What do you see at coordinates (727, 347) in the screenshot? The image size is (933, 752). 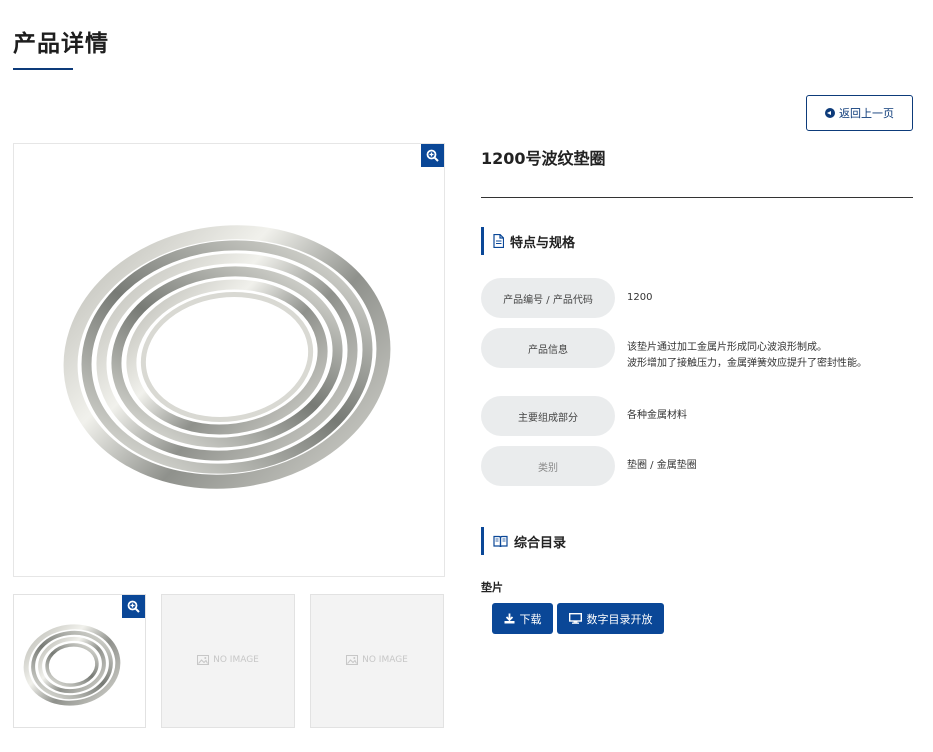 I see `spec-value-product-info-line-1: 该垫片通过加工金属片形成同心波浪形制成。` at bounding box center [727, 347].